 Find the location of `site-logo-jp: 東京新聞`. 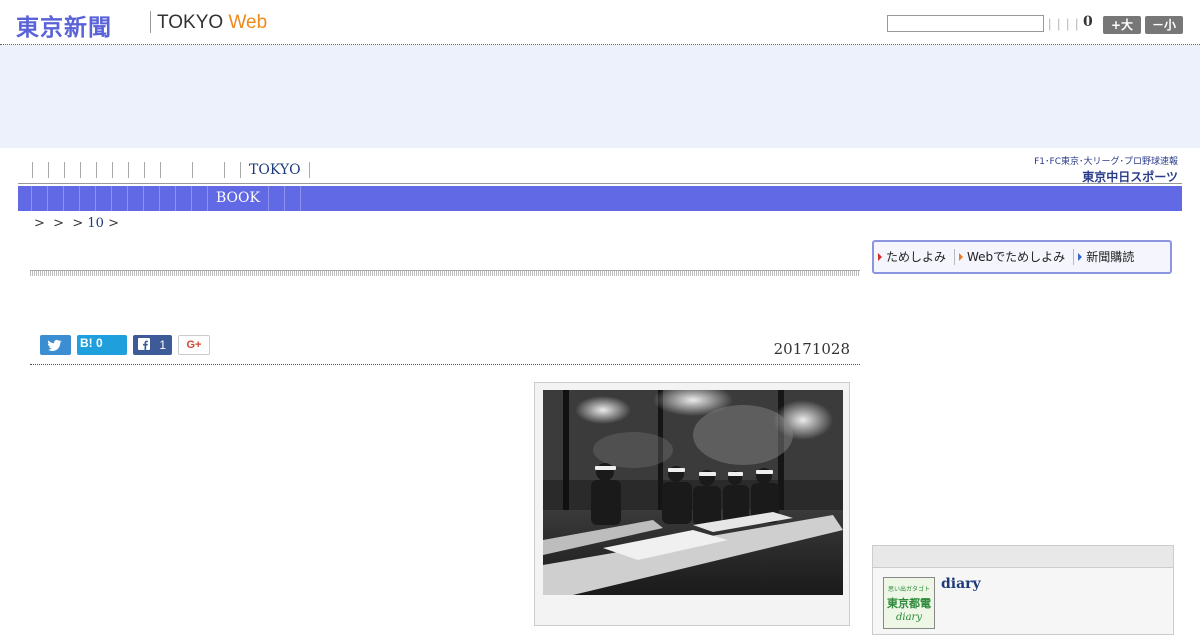

site-logo-jp: 東京新聞 is located at coordinates (64, 25).